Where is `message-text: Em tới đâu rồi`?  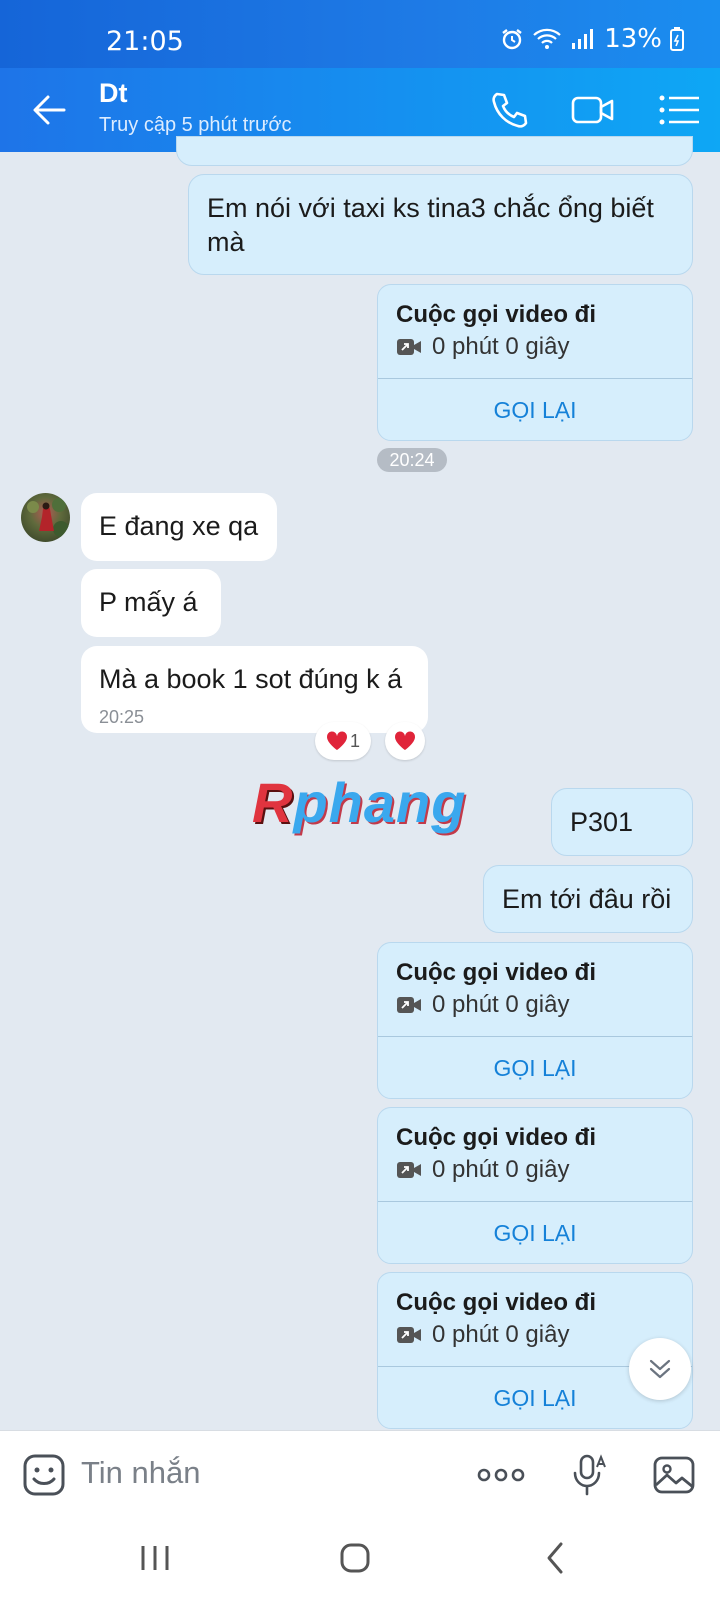
message-text: Em tới đâu rồi is located at coordinates (587, 899).